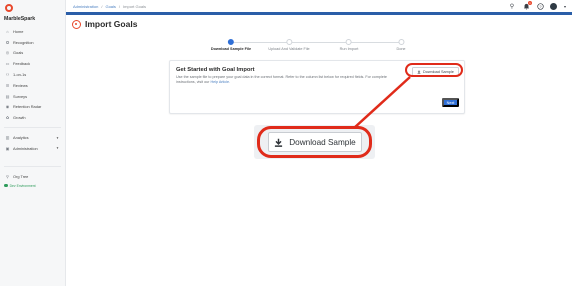 This screenshot has width=572, height=286. I want to click on header-accent-rule, so click(319, 13).